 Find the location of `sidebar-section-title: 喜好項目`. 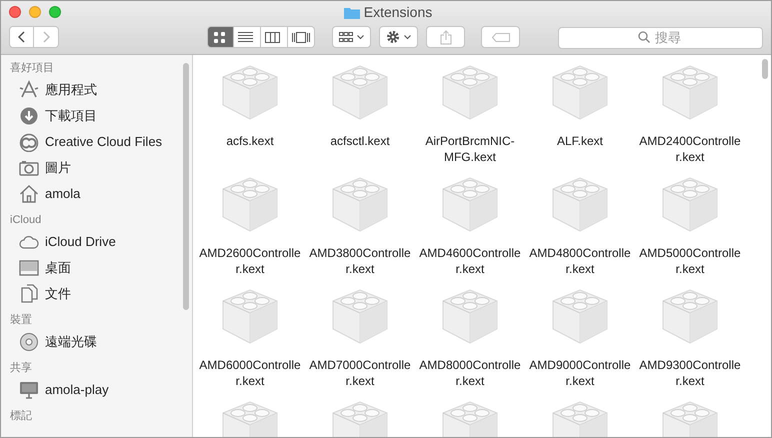

sidebar-section-title: 喜好項目 is located at coordinates (32, 68).